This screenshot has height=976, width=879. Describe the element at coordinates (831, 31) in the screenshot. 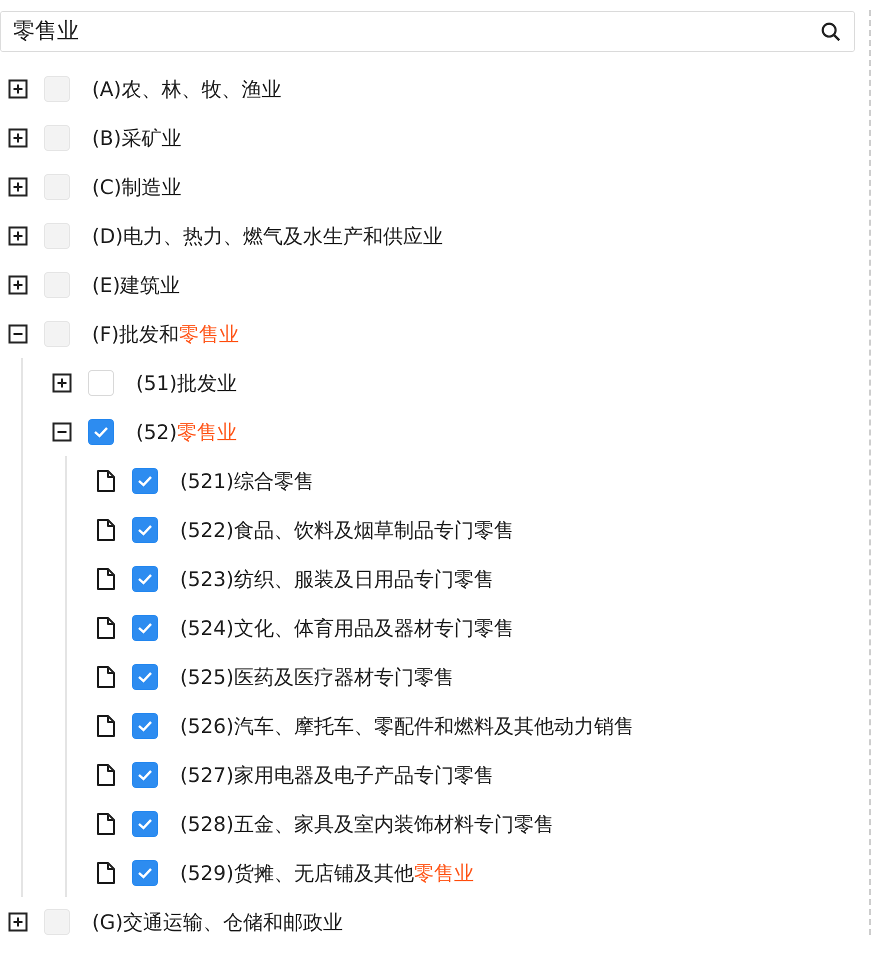

I see `search-icon` at that location.